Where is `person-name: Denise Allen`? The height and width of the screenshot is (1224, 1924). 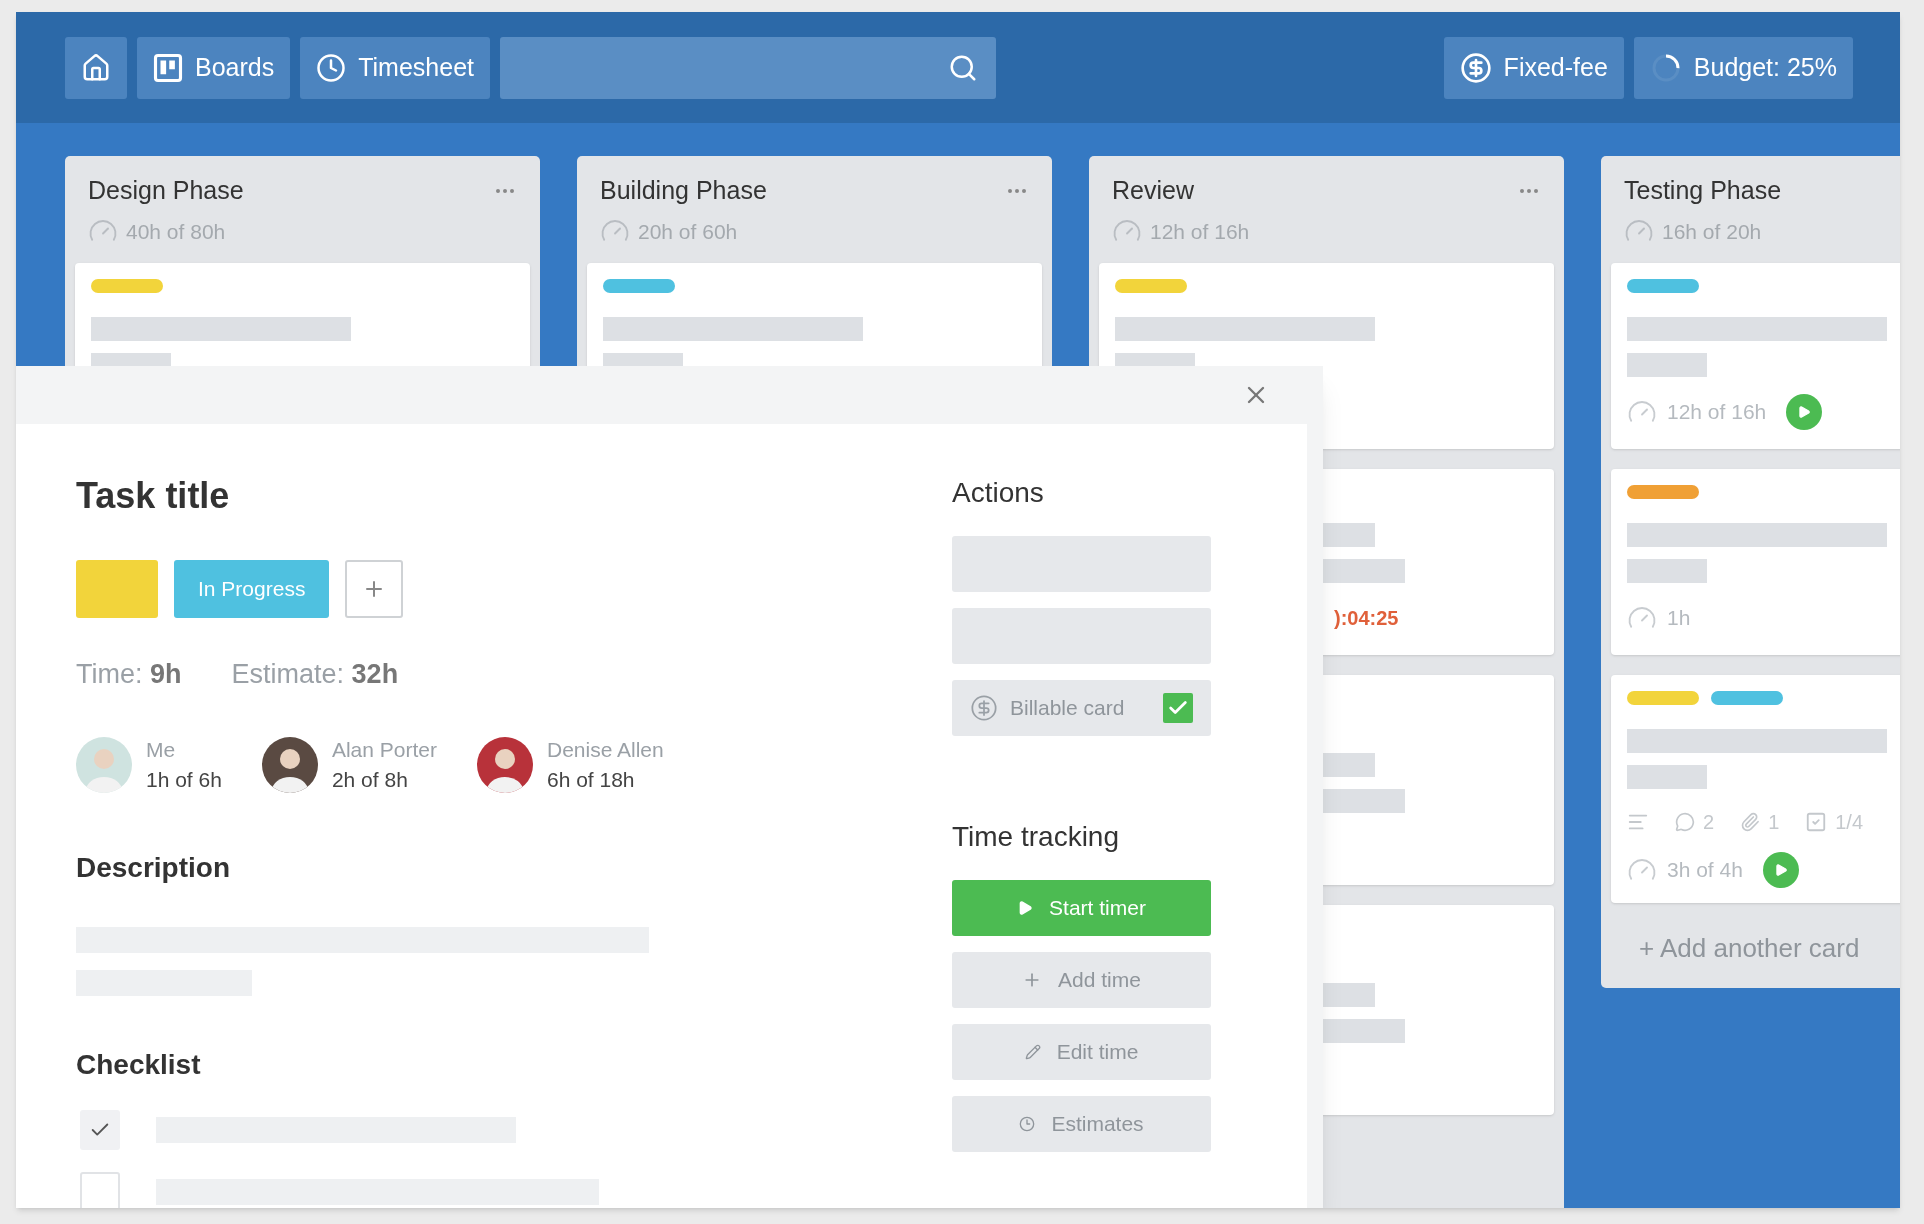
person-name: Denise Allen is located at coordinates (605, 750).